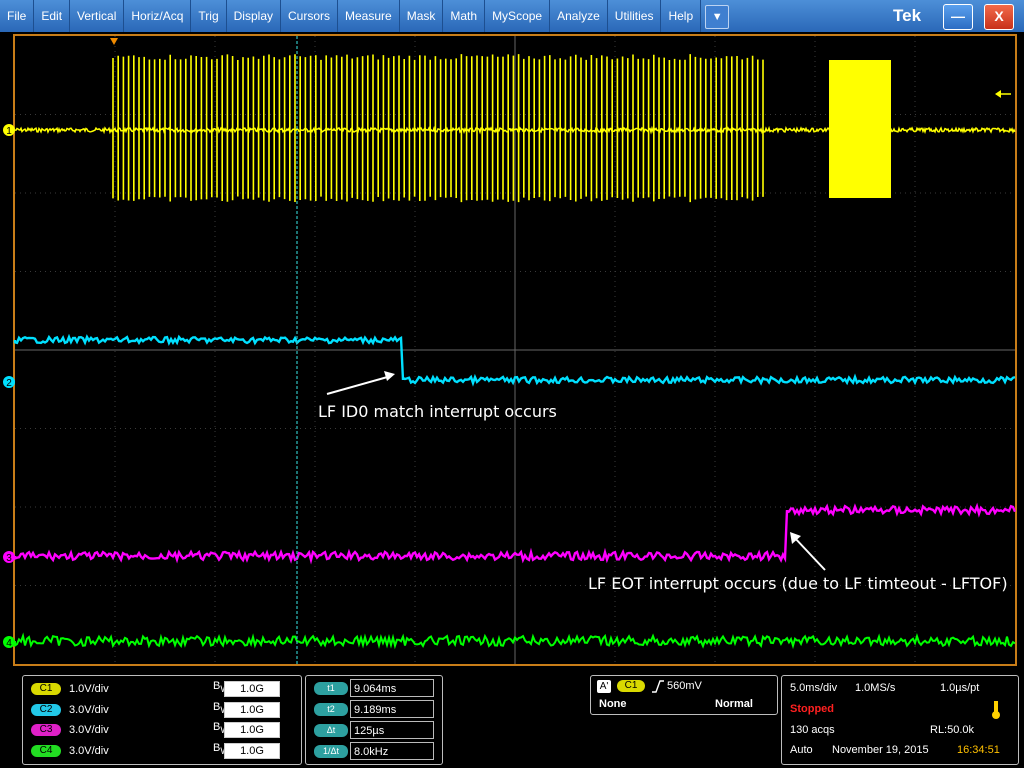  I want to click on menu-measure: Measure, so click(369, 16).